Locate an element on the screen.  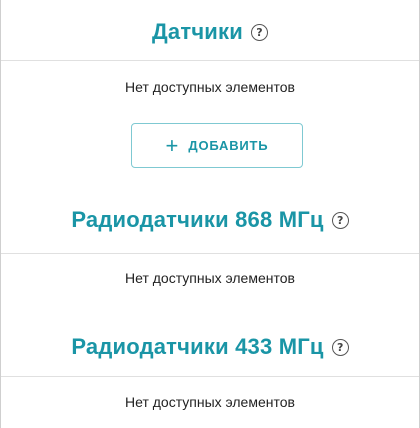
section-header-radio-433: Радиодатчики 433 МГц ? is located at coordinates (210, 347).